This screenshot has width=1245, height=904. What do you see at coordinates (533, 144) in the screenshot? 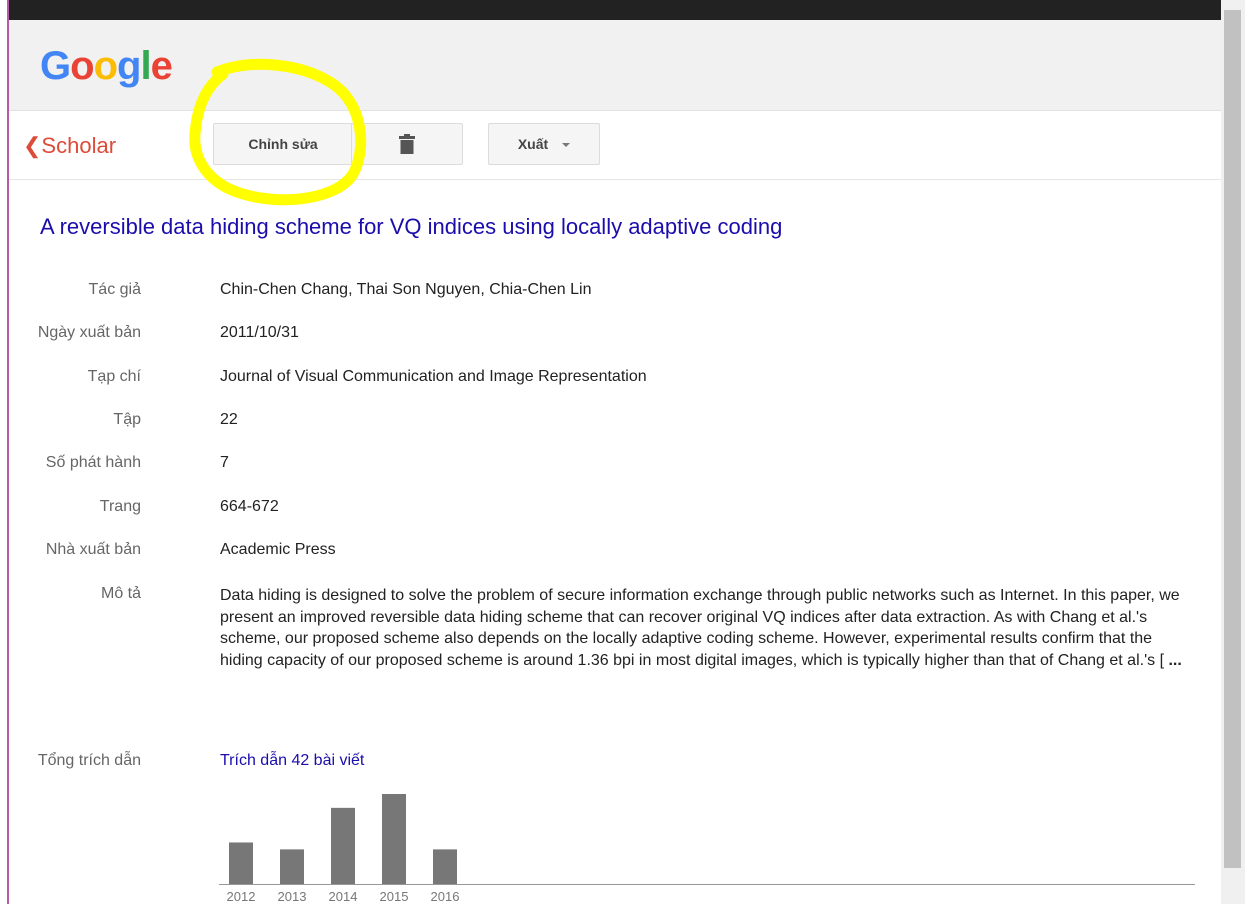
I see `export-label: Xuất` at bounding box center [533, 144].